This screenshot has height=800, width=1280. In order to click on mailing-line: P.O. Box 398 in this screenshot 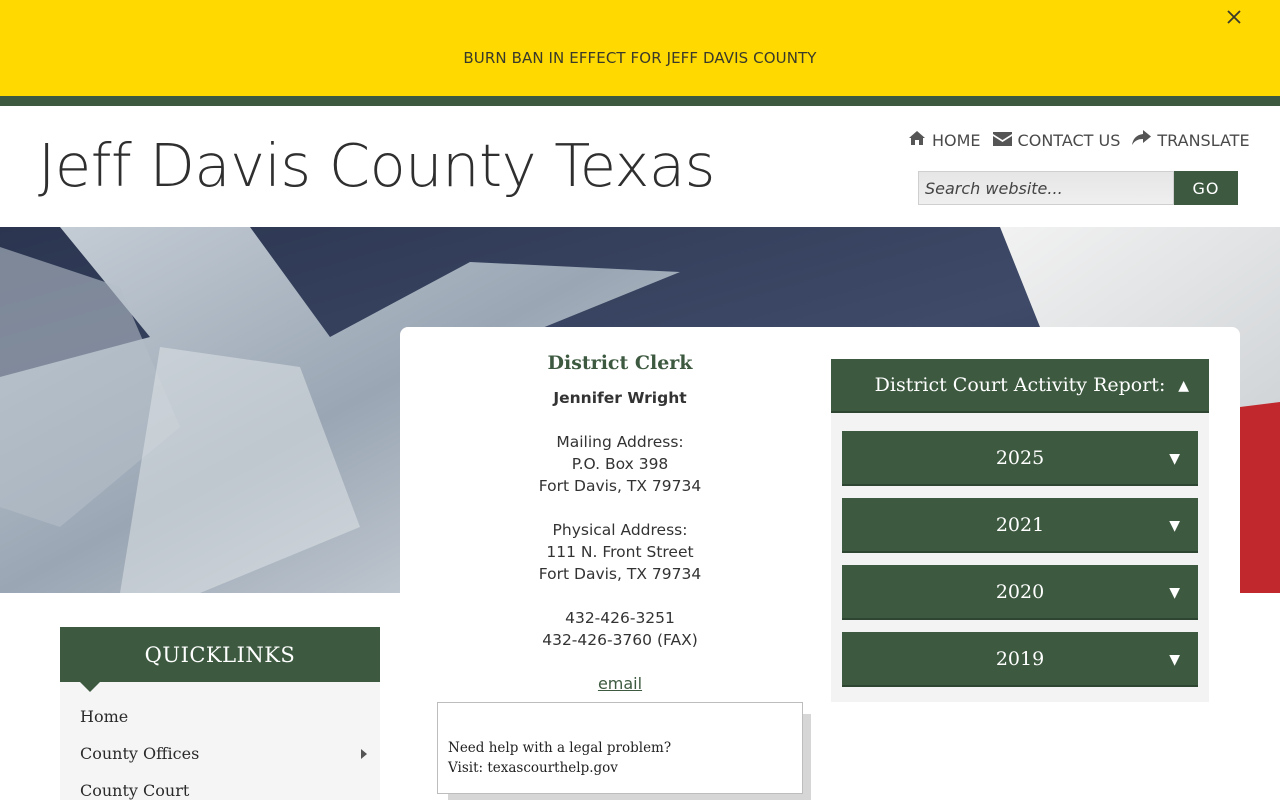, I will do `click(620, 464)`.